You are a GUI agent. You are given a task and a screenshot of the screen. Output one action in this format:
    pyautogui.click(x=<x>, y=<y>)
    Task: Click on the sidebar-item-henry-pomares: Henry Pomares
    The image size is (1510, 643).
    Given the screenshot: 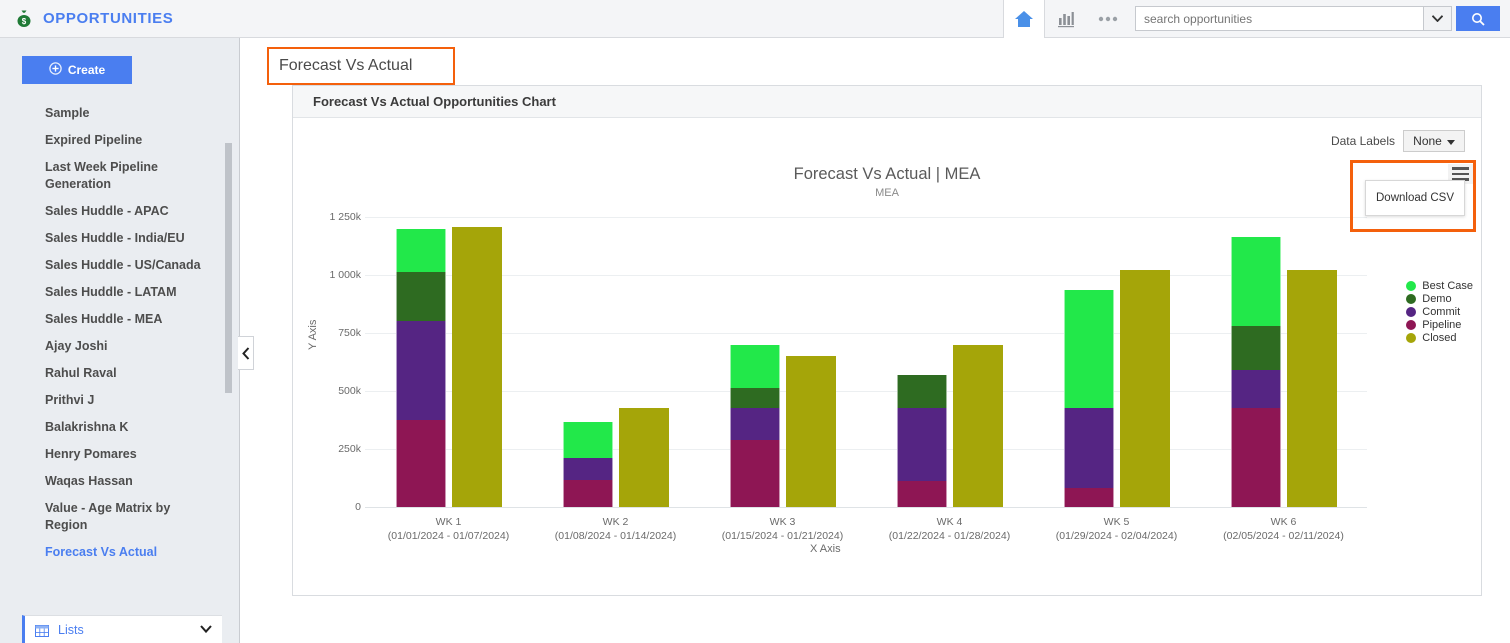 What is the action you would take?
    pyautogui.click(x=119, y=454)
    